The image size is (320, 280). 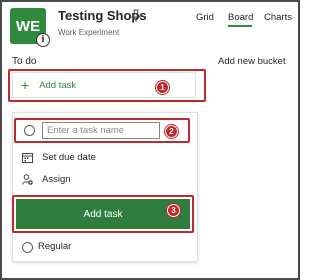 What do you see at coordinates (27, 179) in the screenshot?
I see `assign-person-icon` at bounding box center [27, 179].